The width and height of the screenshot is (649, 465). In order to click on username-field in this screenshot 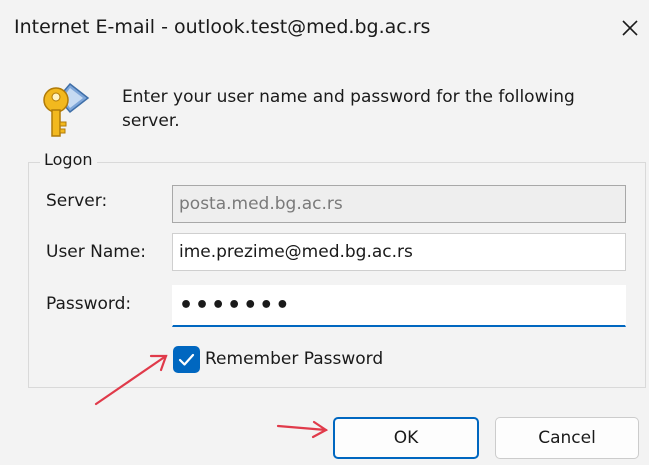, I will do `click(399, 252)`.